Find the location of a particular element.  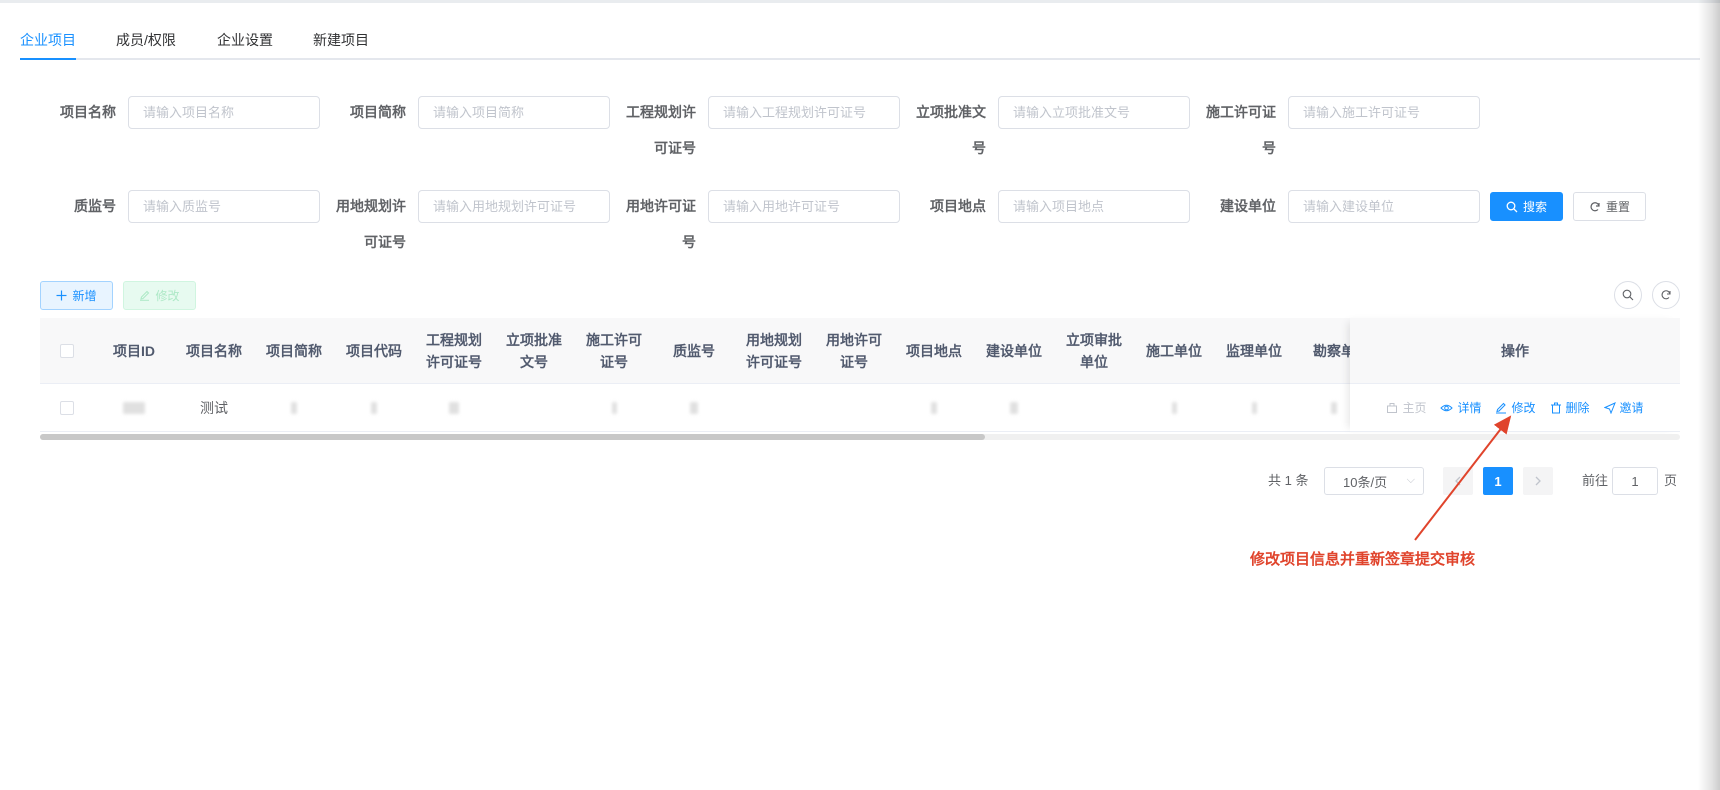

tab-enterprise-settings: 企业设置 is located at coordinates (245, 40).